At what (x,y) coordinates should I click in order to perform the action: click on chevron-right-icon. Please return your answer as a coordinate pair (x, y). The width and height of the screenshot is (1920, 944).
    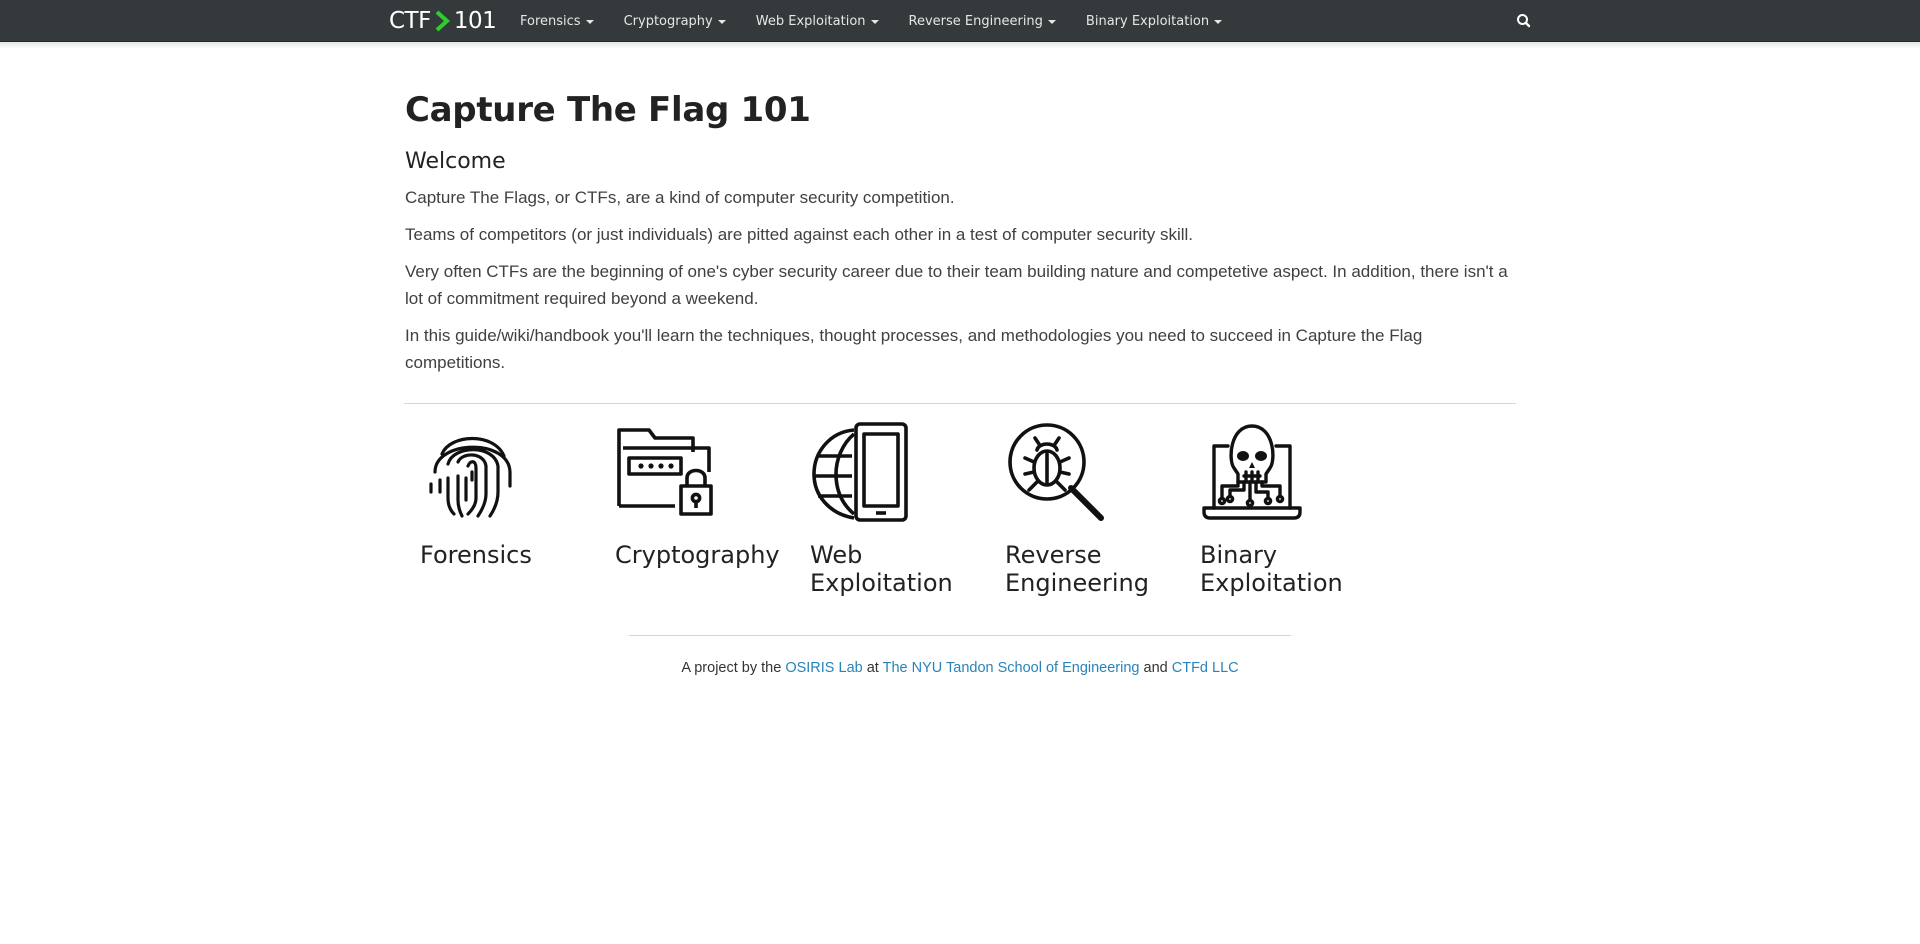
    Looking at the image, I should click on (442, 21).